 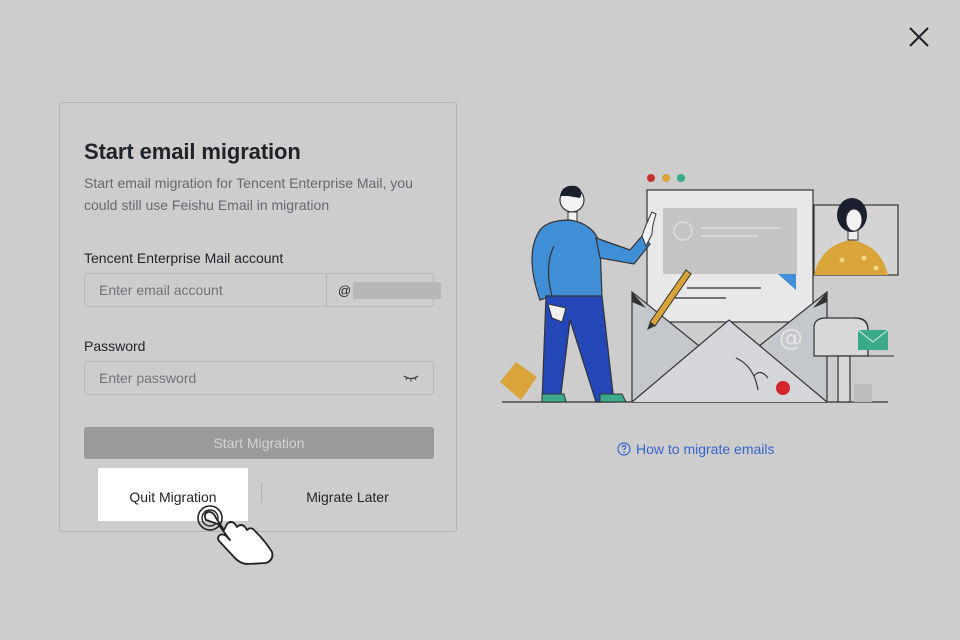 What do you see at coordinates (624, 449) in the screenshot?
I see `question-circle-icon` at bounding box center [624, 449].